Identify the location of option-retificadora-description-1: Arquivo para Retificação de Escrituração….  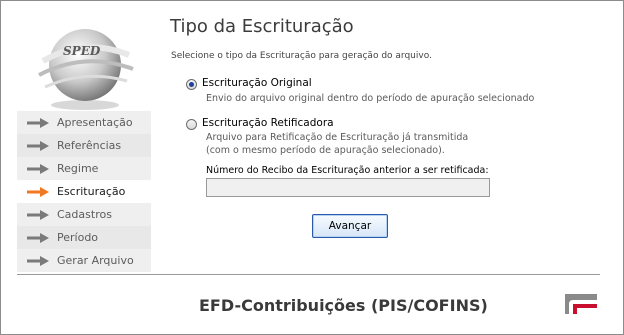
(337, 137).